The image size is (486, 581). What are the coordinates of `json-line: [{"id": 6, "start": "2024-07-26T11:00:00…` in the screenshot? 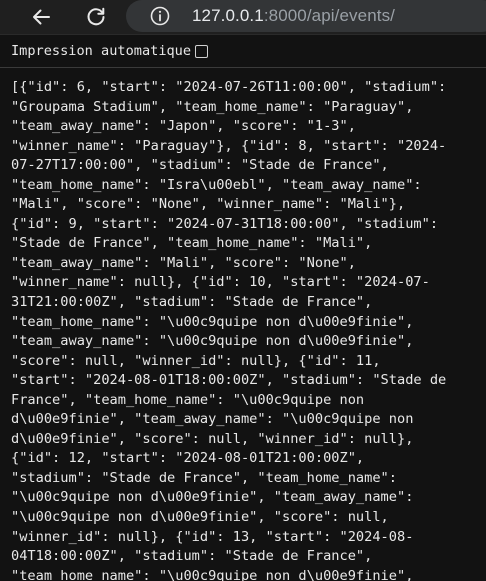 It's located at (229, 87).